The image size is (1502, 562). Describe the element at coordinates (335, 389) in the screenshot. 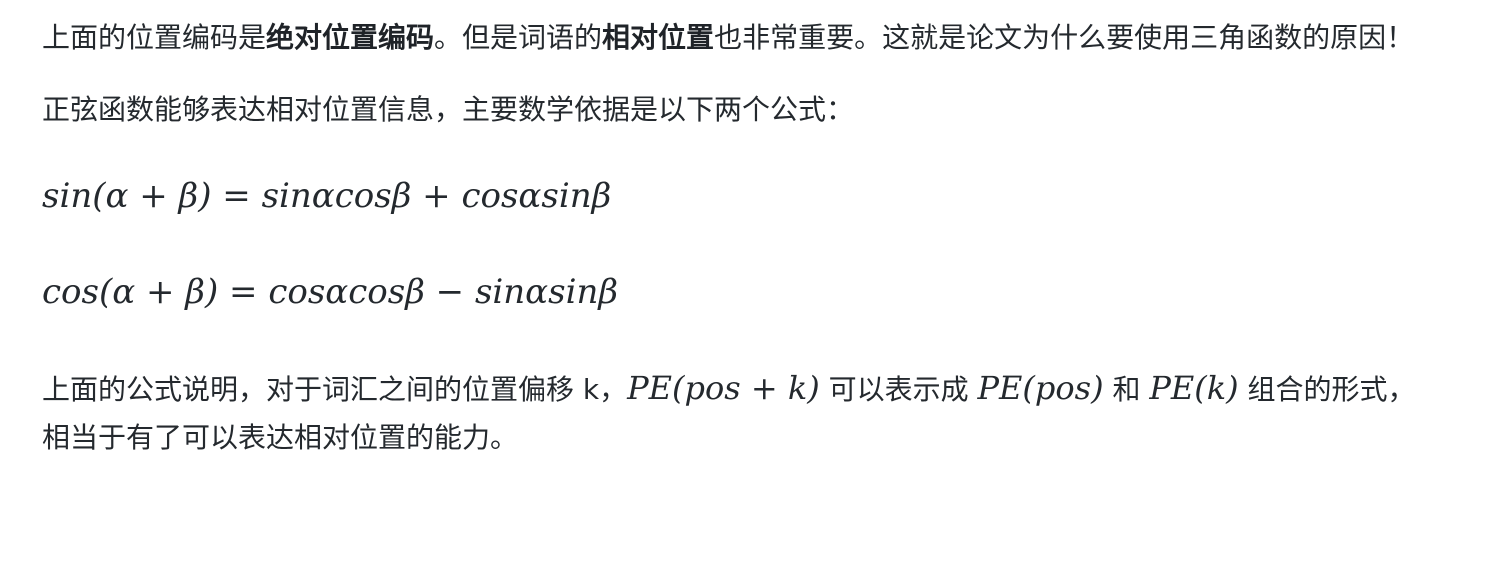

I see `paragraph-text: 上面的公式说明，对于词汇之间的位置偏移 k，` at that location.